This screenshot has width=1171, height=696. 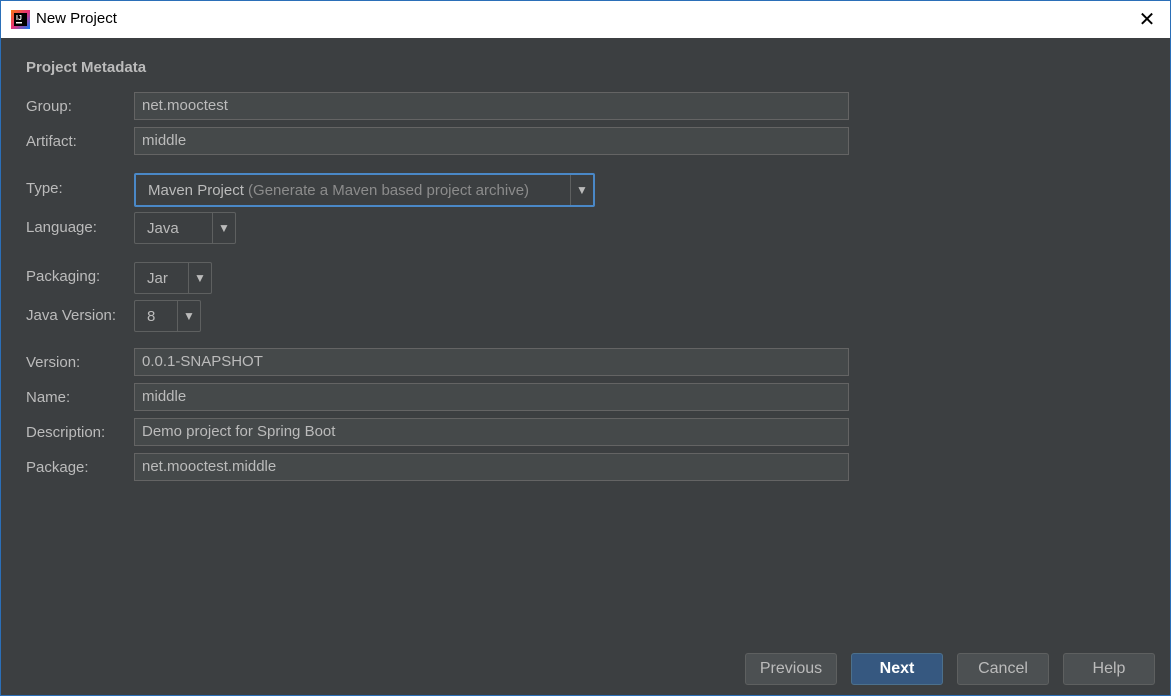 What do you see at coordinates (163, 228) in the screenshot?
I see `language-value: Java` at bounding box center [163, 228].